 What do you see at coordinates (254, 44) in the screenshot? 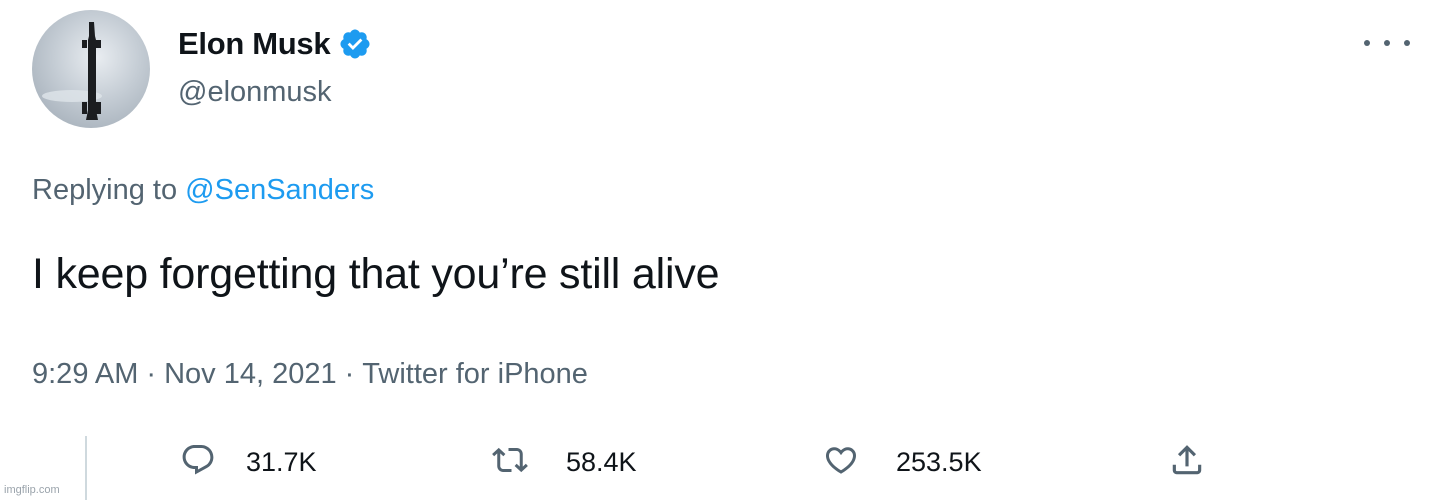
I see `author-display-name: Elon Musk` at bounding box center [254, 44].